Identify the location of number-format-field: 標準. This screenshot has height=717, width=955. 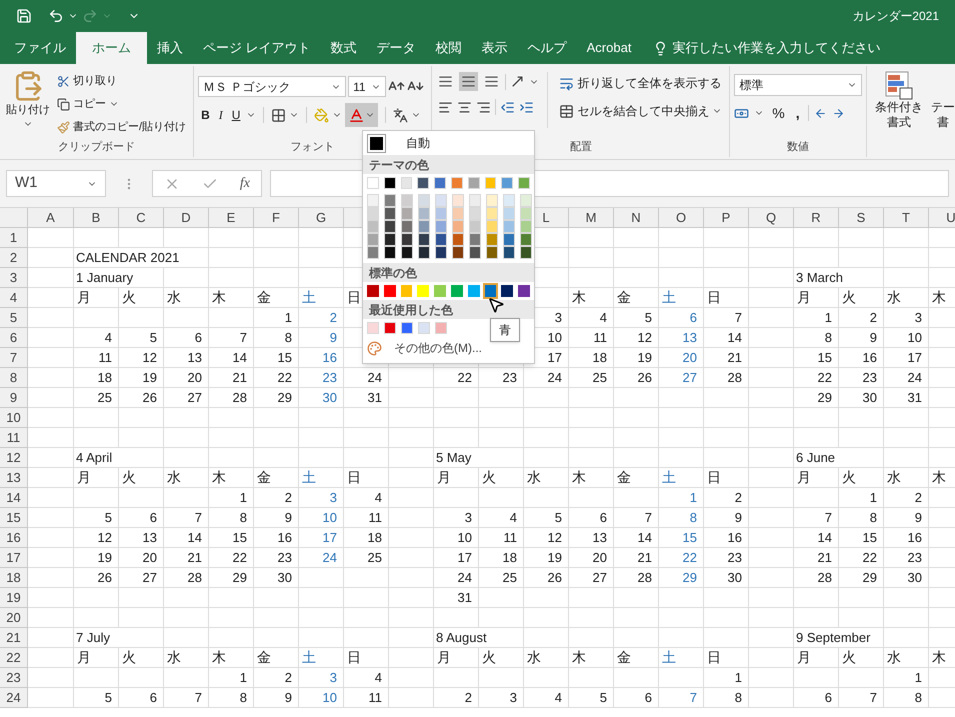
(798, 85).